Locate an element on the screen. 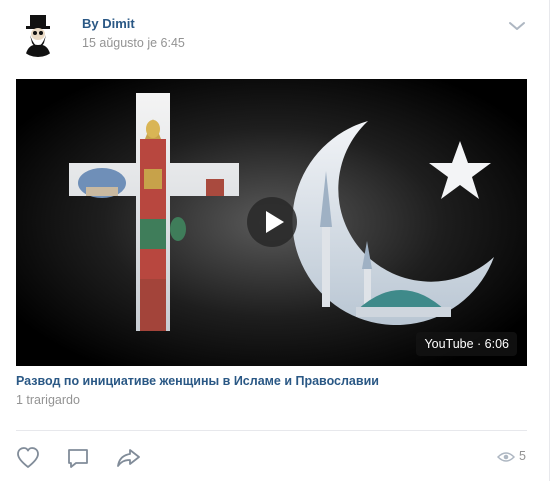  avatar-image is located at coordinates (38, 35).